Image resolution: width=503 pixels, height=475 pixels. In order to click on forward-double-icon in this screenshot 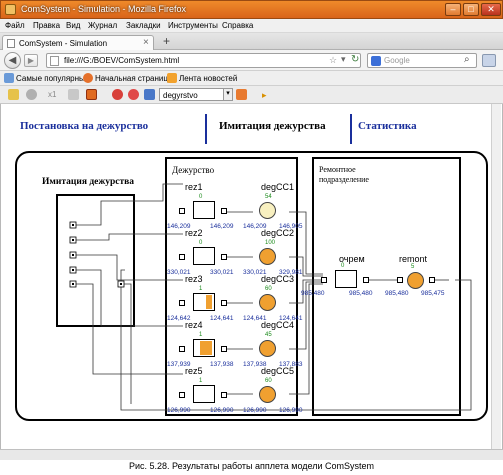, I will do `click(91, 94)`.